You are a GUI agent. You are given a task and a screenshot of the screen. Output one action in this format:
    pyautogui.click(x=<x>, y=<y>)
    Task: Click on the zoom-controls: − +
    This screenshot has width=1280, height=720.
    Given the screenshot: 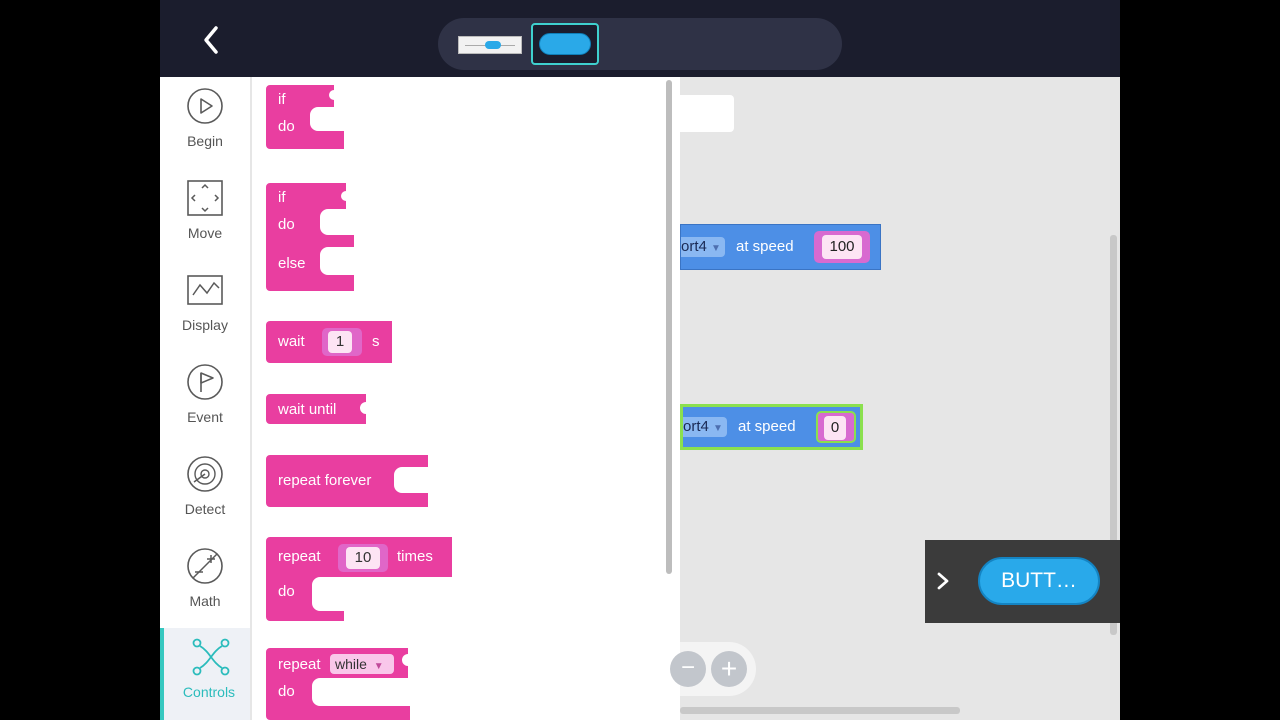 What is the action you would take?
    pyautogui.click(x=713, y=669)
    